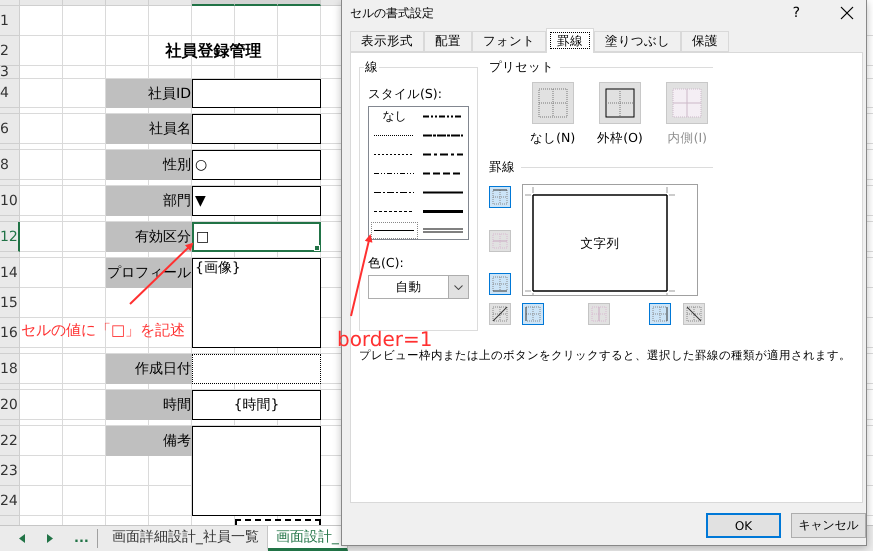 This screenshot has height=551, width=873. Describe the element at coordinates (570, 40) in the screenshot. I see `dialog-tab: 罫線` at that location.